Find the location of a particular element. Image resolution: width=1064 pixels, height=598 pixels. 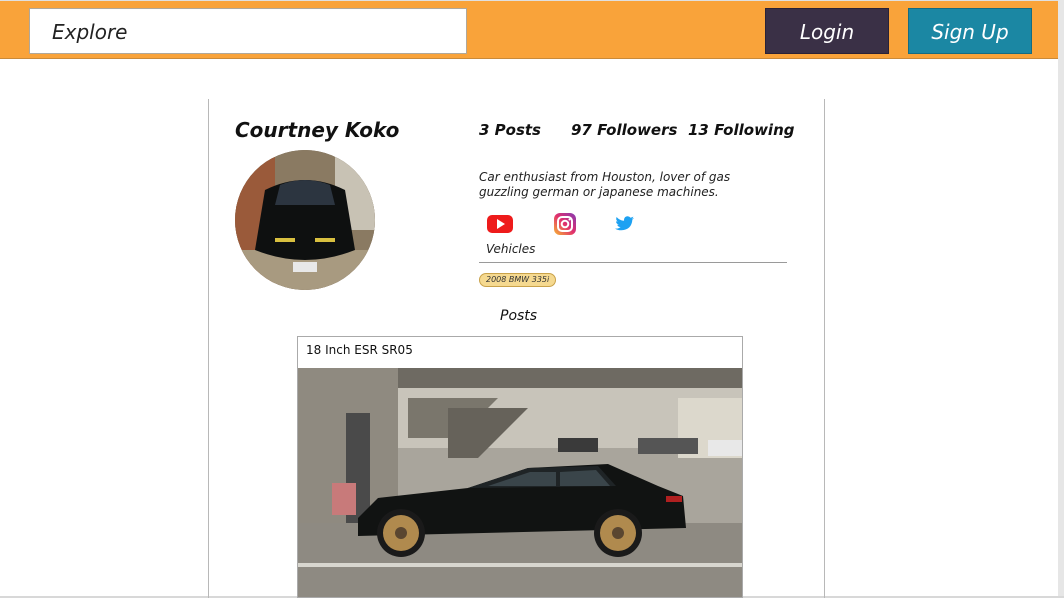

login-button: Login is located at coordinates (827, 31).